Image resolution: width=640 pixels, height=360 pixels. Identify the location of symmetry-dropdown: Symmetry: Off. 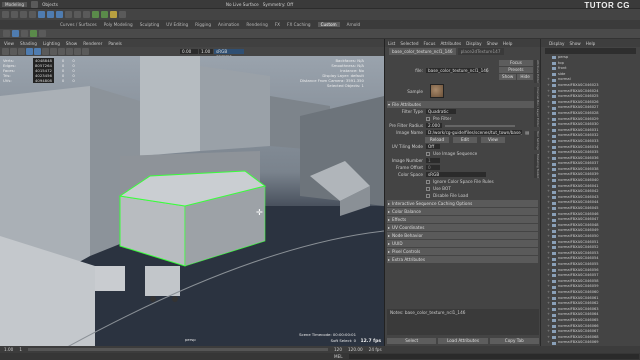
(278, 4).